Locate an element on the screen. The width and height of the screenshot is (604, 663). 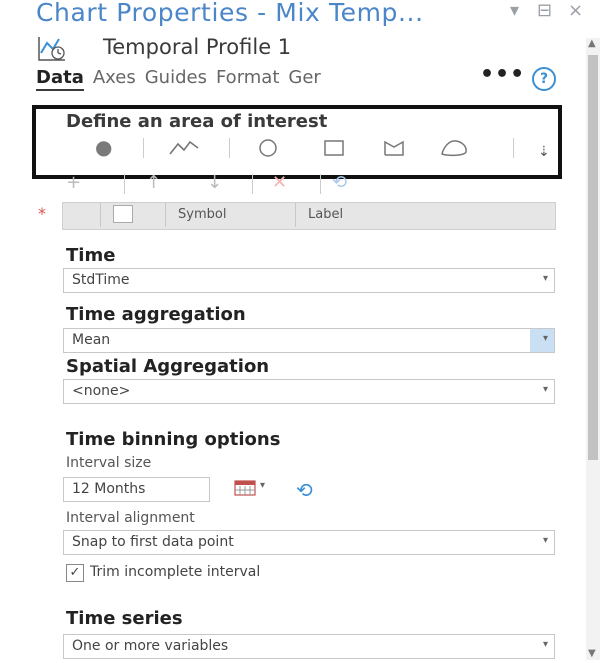
interval-size-value: 12 Months is located at coordinates (109, 489).